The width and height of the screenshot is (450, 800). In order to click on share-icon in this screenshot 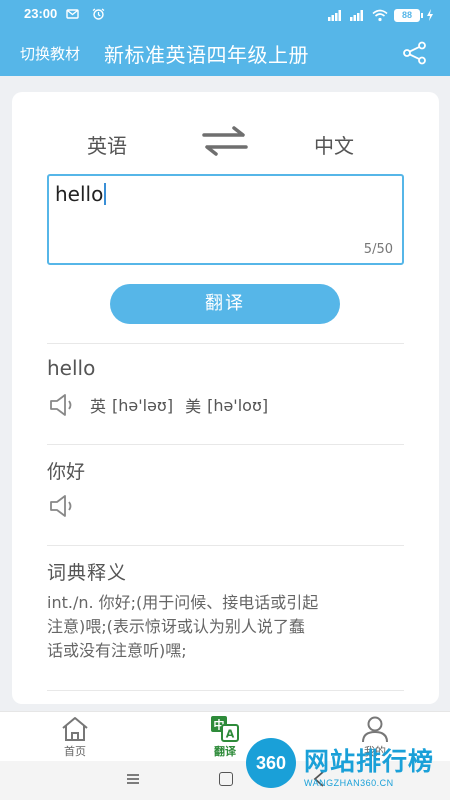, I will do `click(415, 53)`.